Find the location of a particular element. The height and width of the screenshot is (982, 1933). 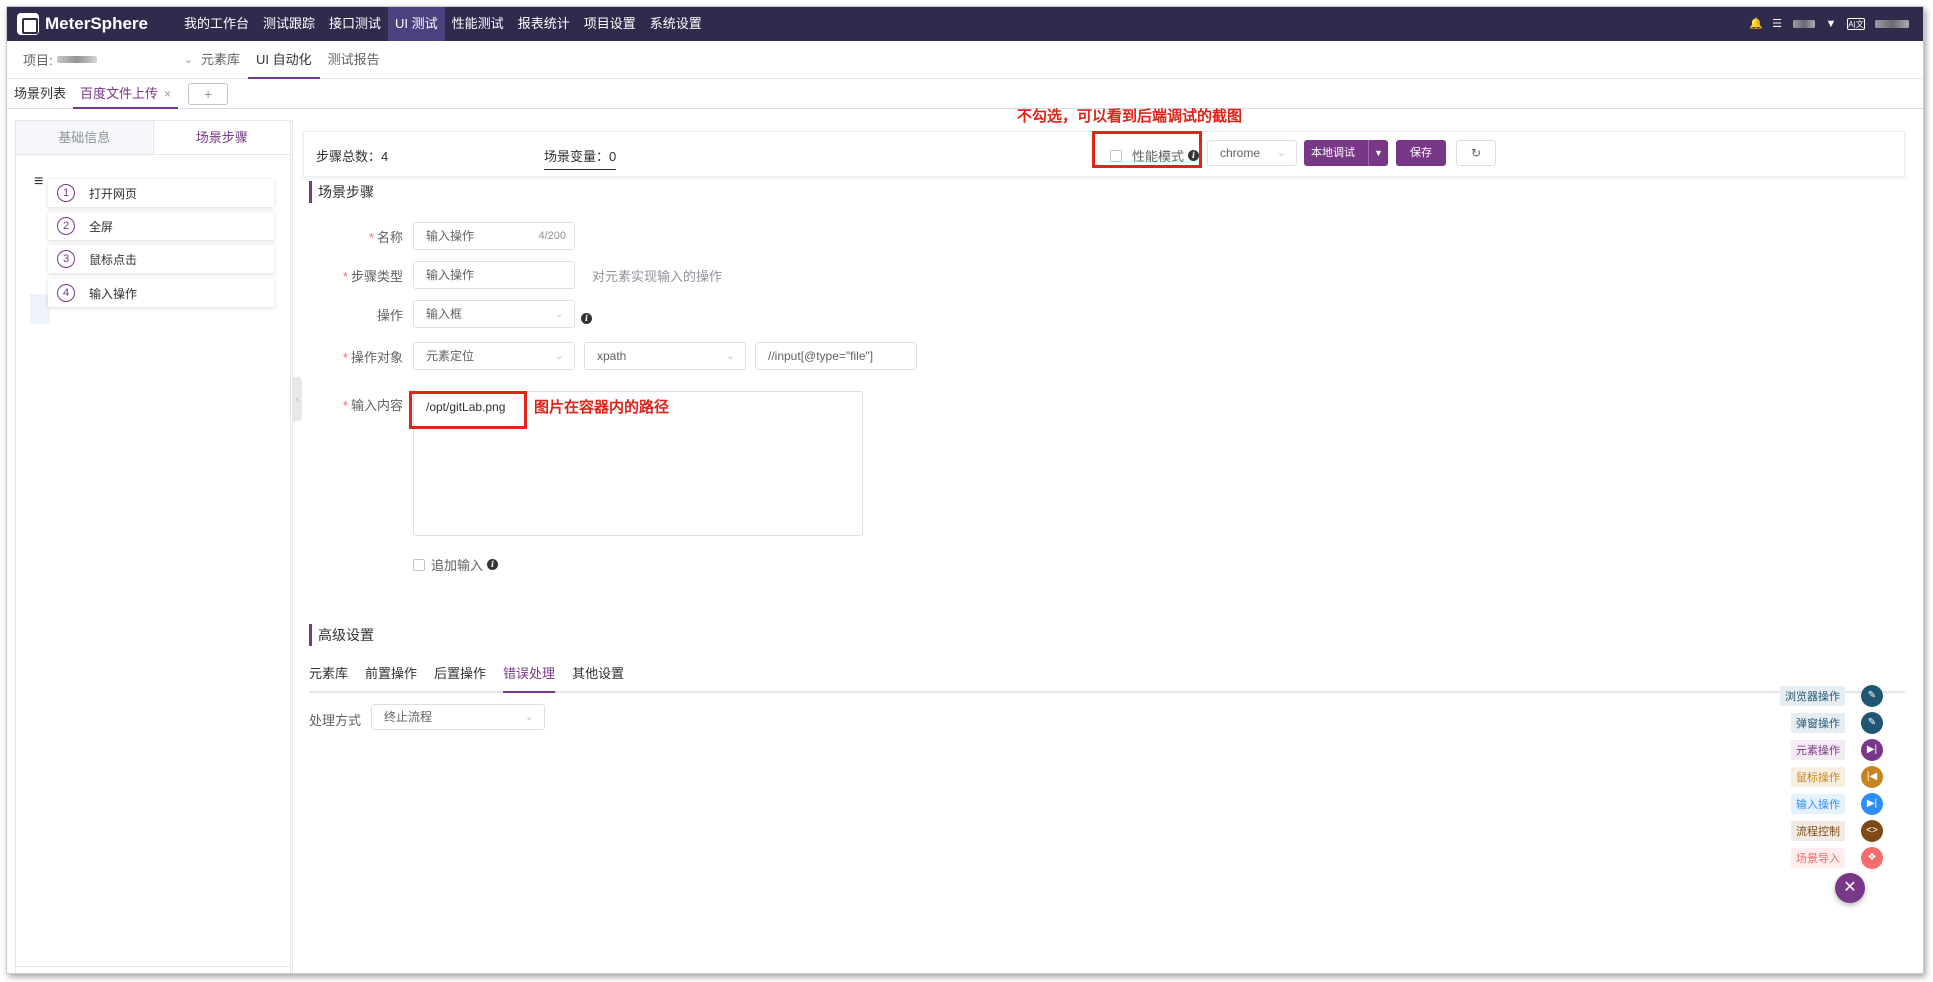

caret-down-icon: ▼ is located at coordinates (1831, 24).